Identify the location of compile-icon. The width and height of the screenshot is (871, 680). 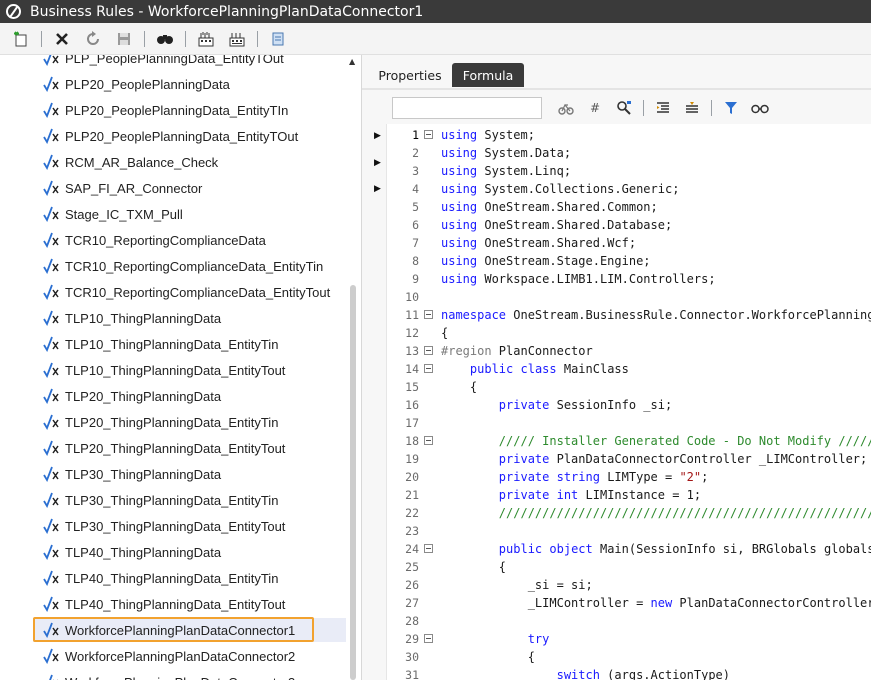
(206, 39).